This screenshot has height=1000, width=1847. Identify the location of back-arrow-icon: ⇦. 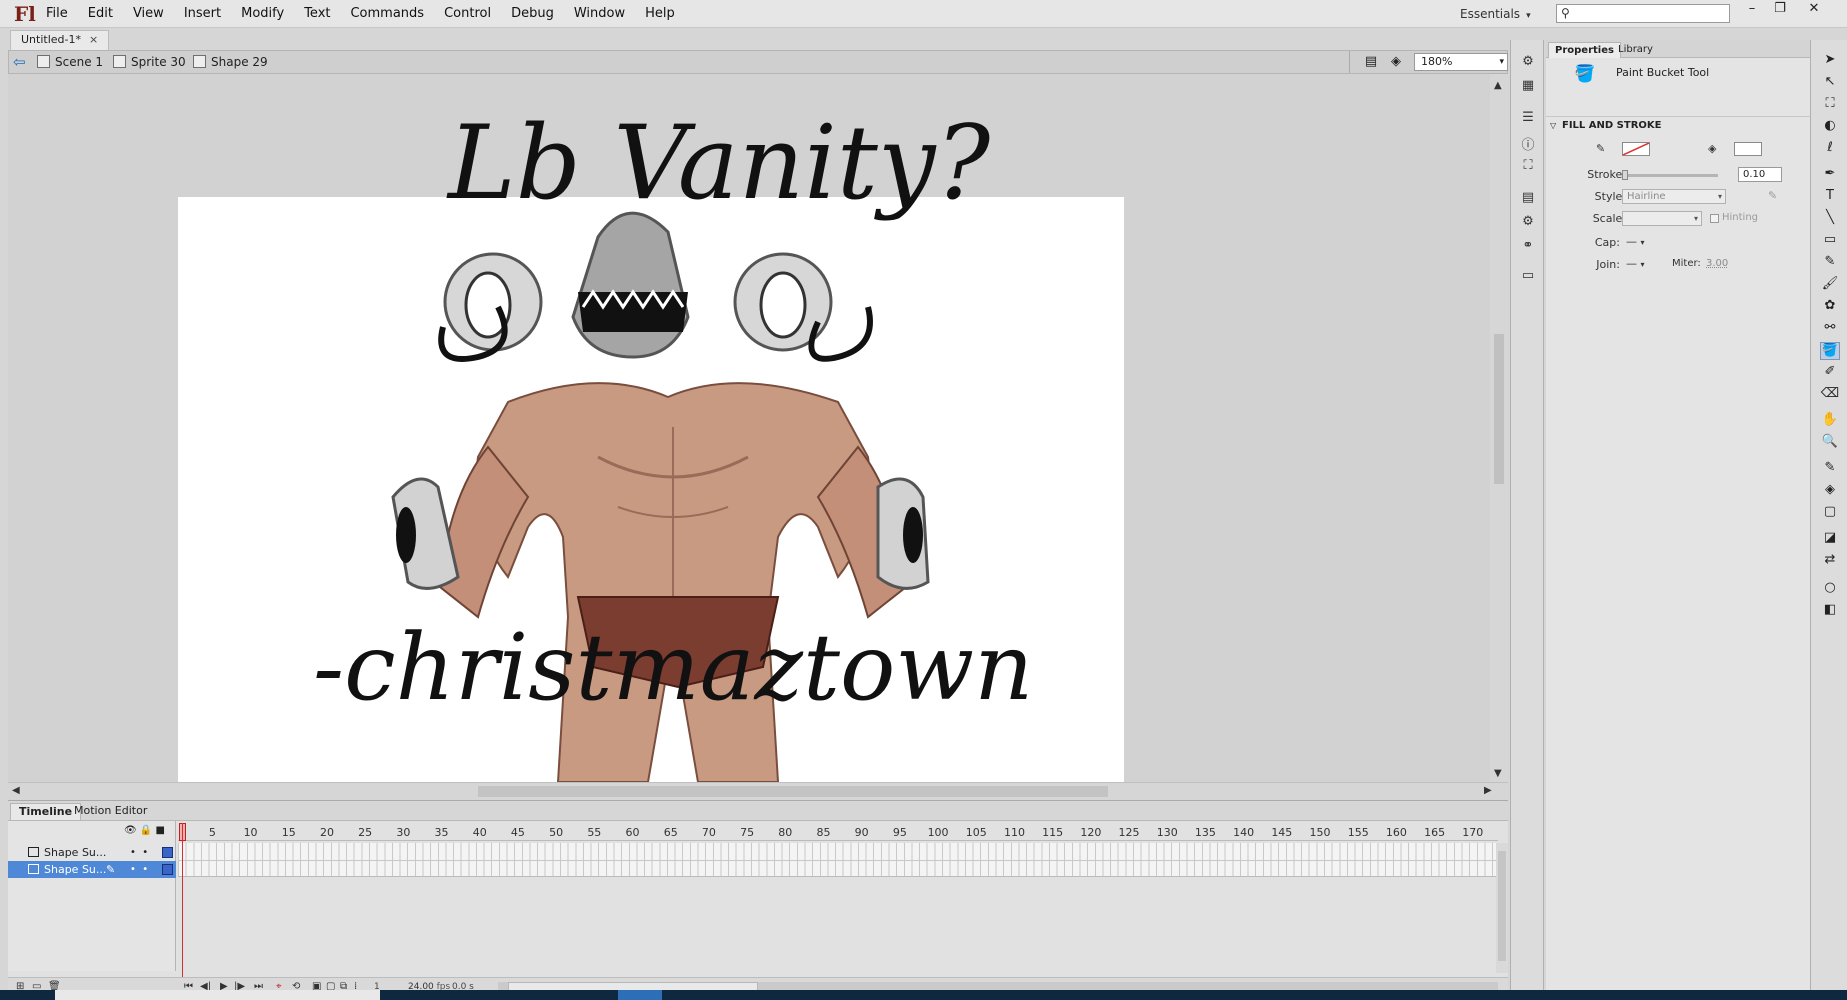
(19, 62).